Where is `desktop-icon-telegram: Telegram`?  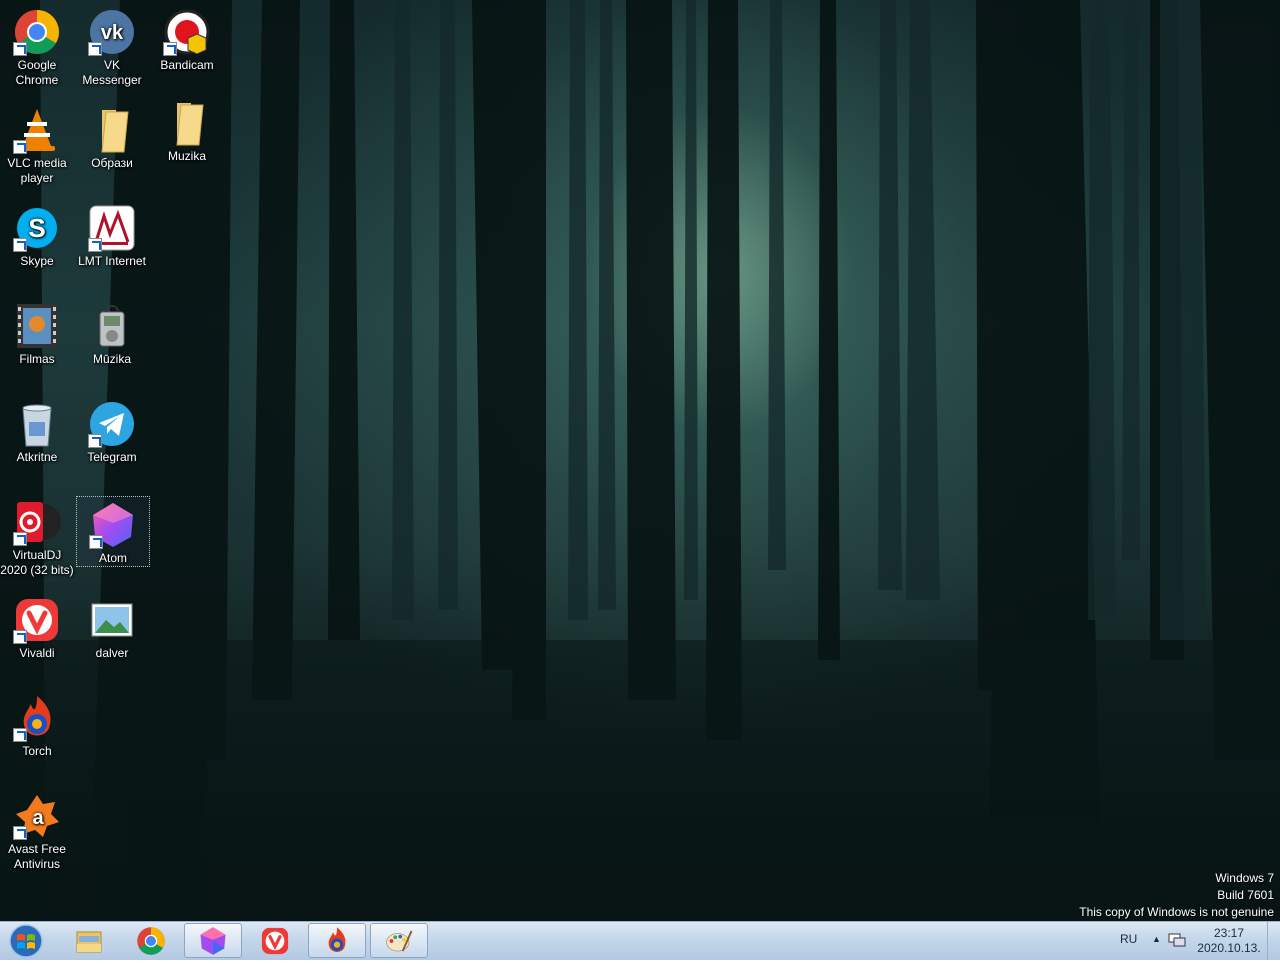 desktop-icon-telegram: Telegram is located at coordinates (112, 430).